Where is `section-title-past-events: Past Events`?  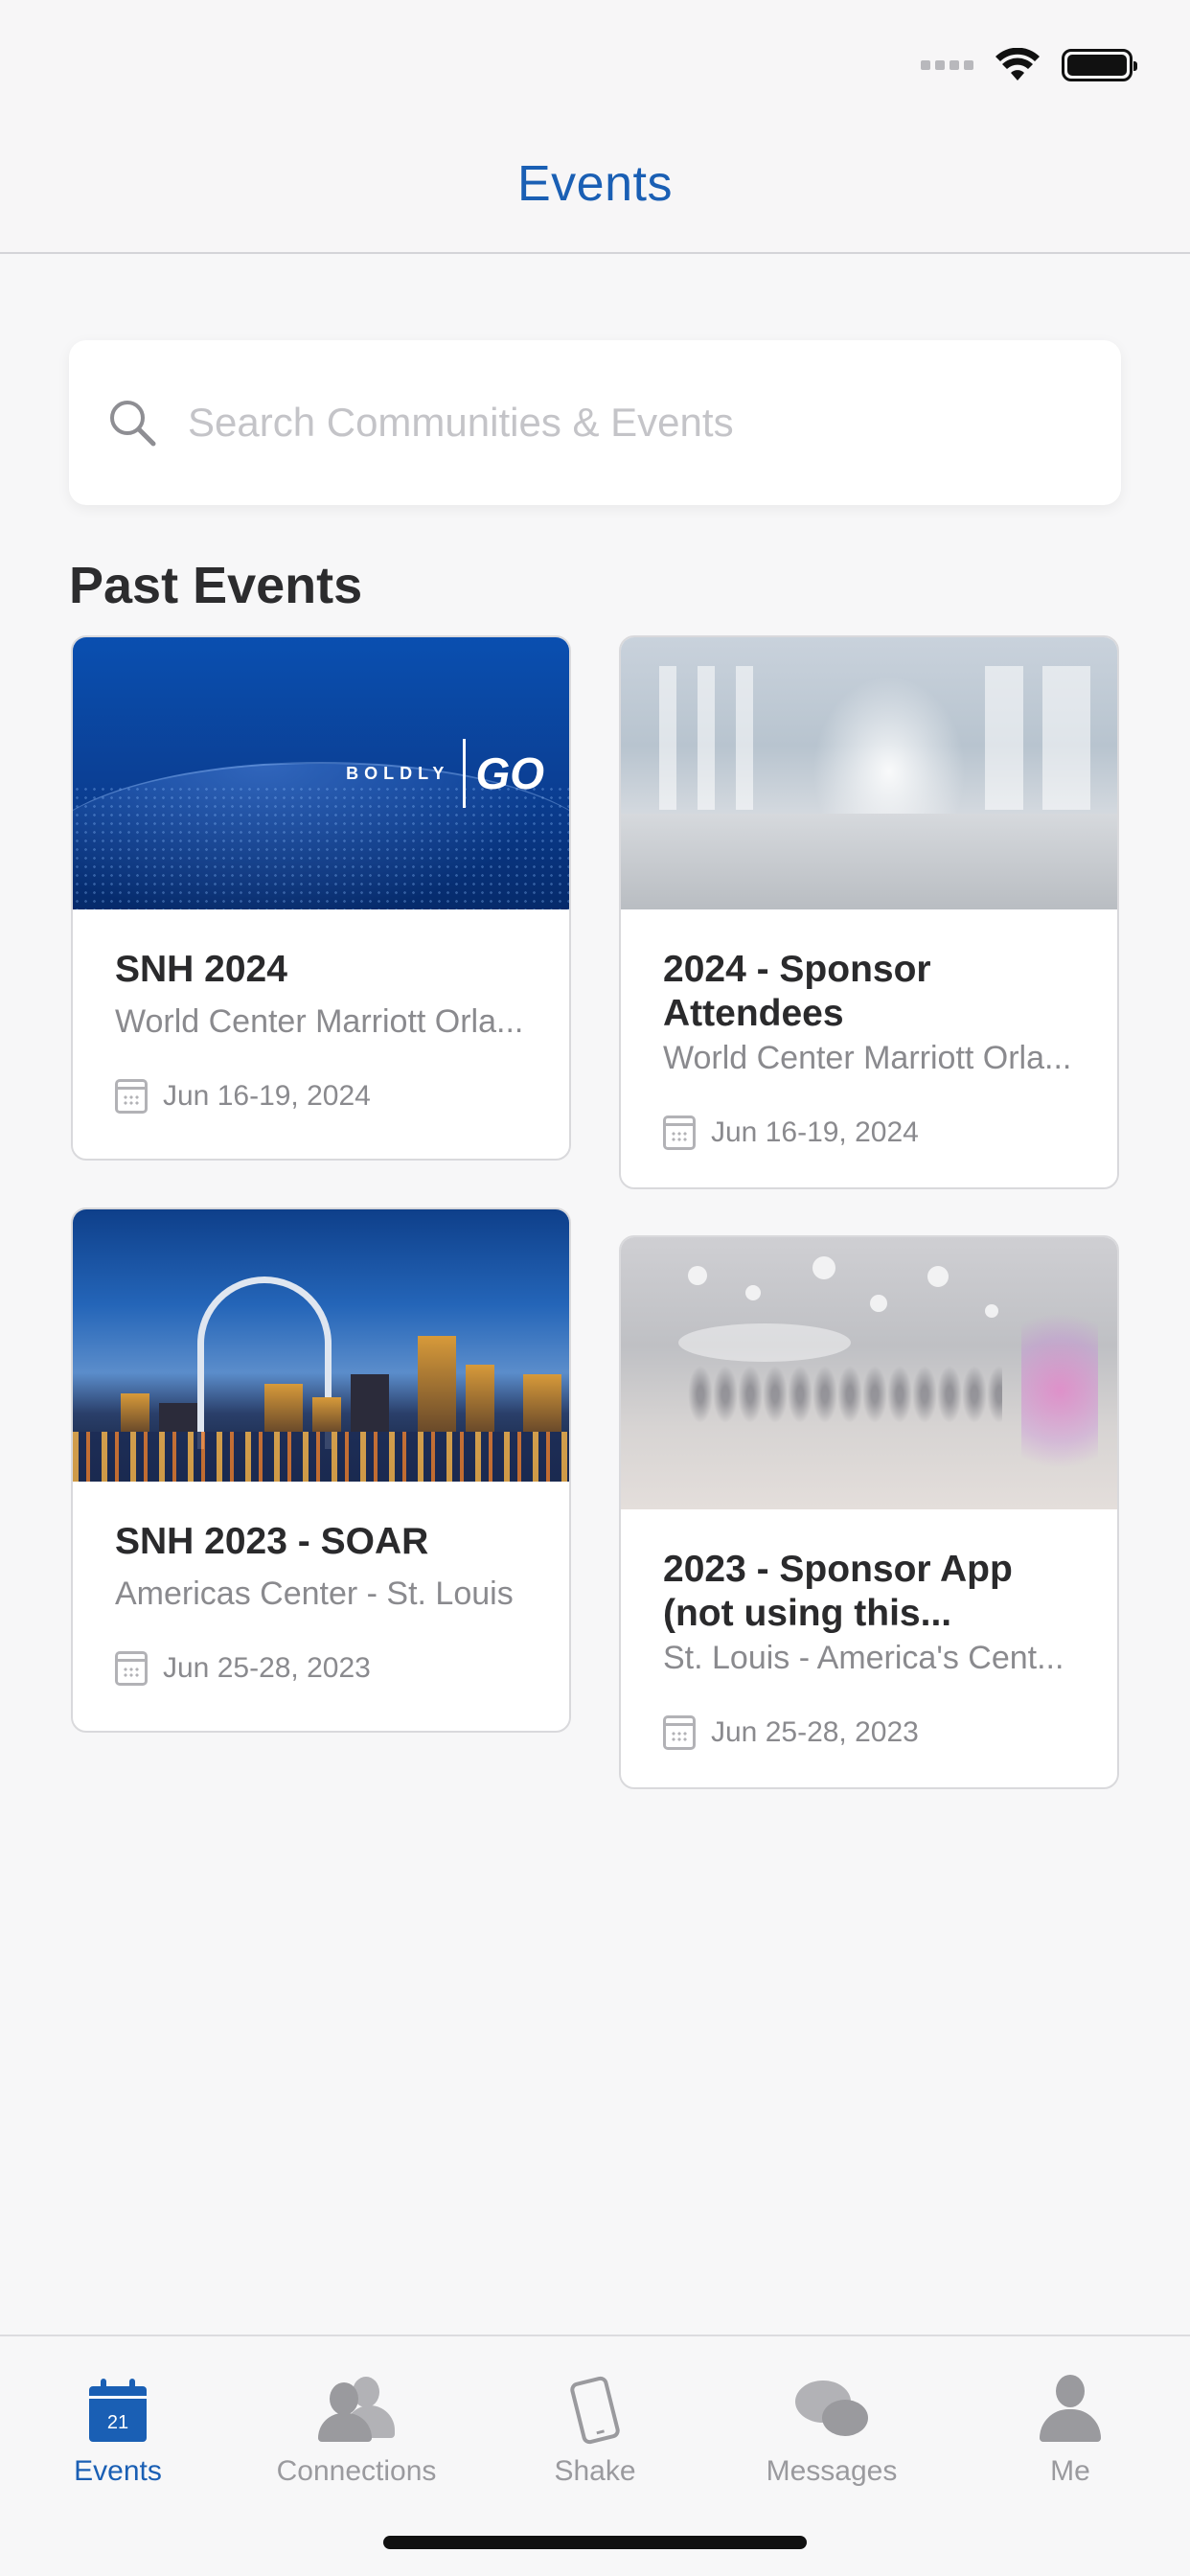
section-title-past-events: Past Events is located at coordinates (216, 585).